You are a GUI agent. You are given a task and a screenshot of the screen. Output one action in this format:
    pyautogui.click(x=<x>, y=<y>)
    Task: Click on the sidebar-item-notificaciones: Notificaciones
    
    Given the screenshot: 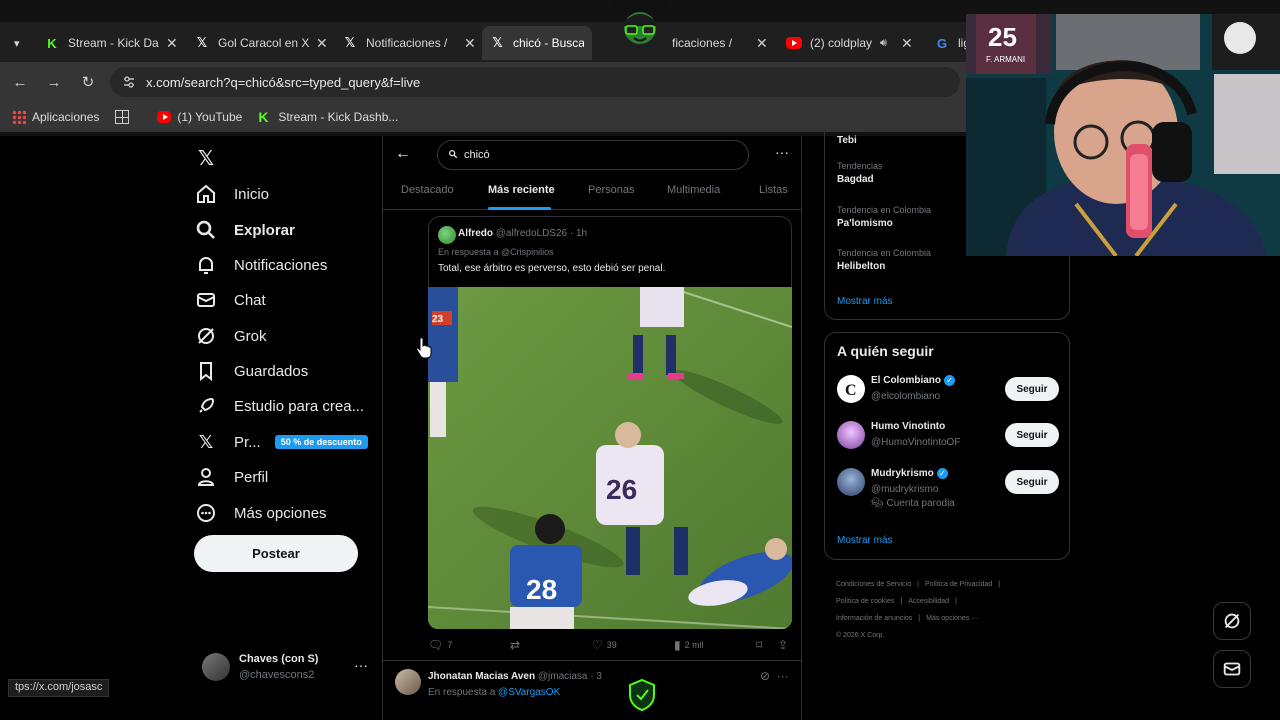 What is the action you would take?
    pyautogui.click(x=260, y=265)
    